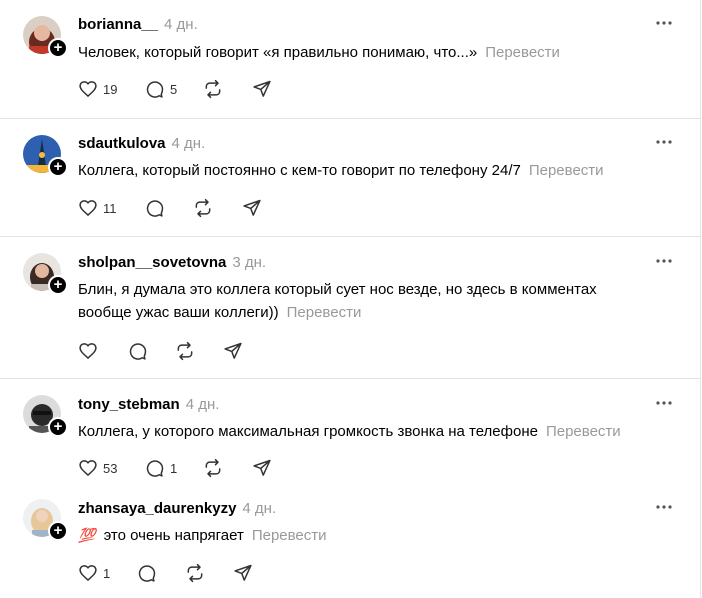 The image size is (702, 598). What do you see at coordinates (152, 262) in the screenshot?
I see `username: sholpan__sovetovna` at bounding box center [152, 262].